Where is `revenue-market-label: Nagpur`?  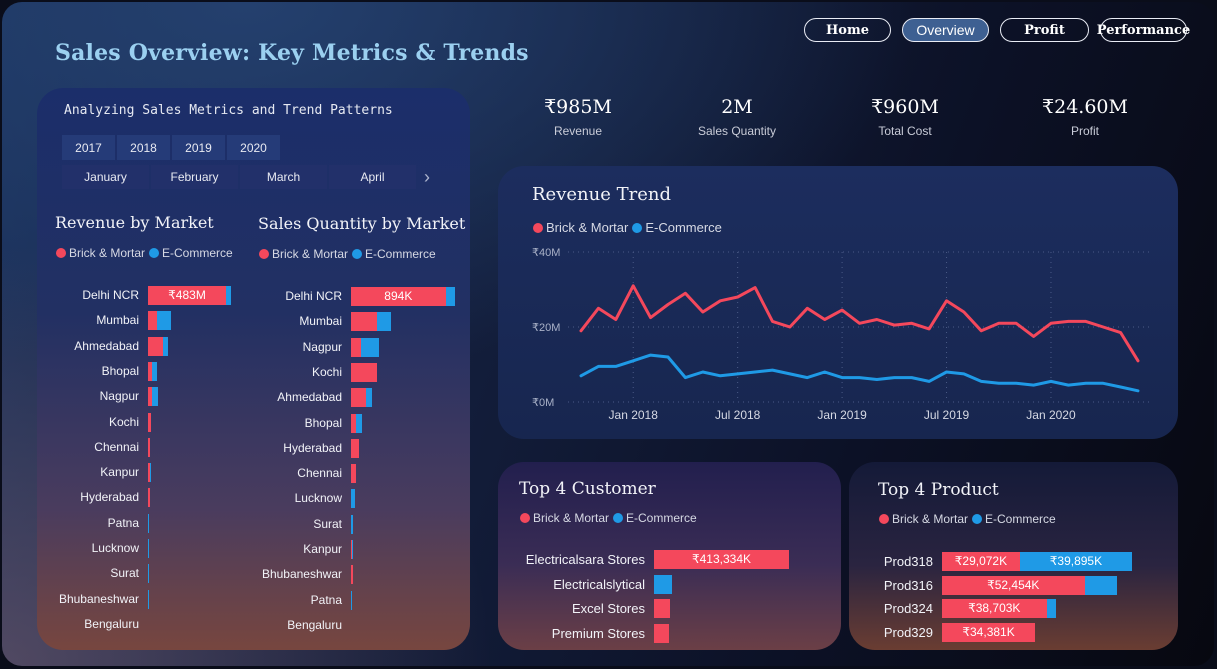 revenue-market-label: Nagpur is located at coordinates (119, 396).